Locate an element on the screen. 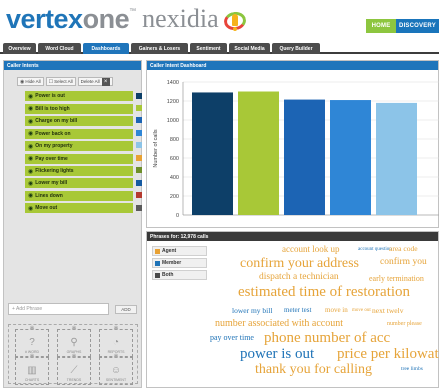 This screenshot has height=388, width=439. cloud-phrase: confirm your address is located at coordinates (299, 264).